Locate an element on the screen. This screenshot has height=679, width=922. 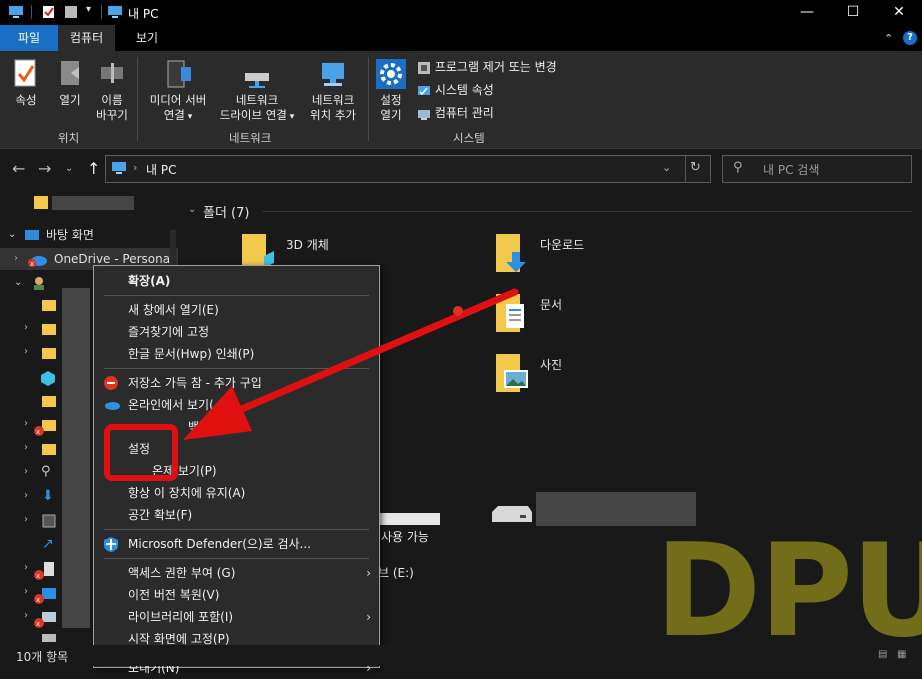
maximize-button: ☐ is located at coordinates (853, 12).